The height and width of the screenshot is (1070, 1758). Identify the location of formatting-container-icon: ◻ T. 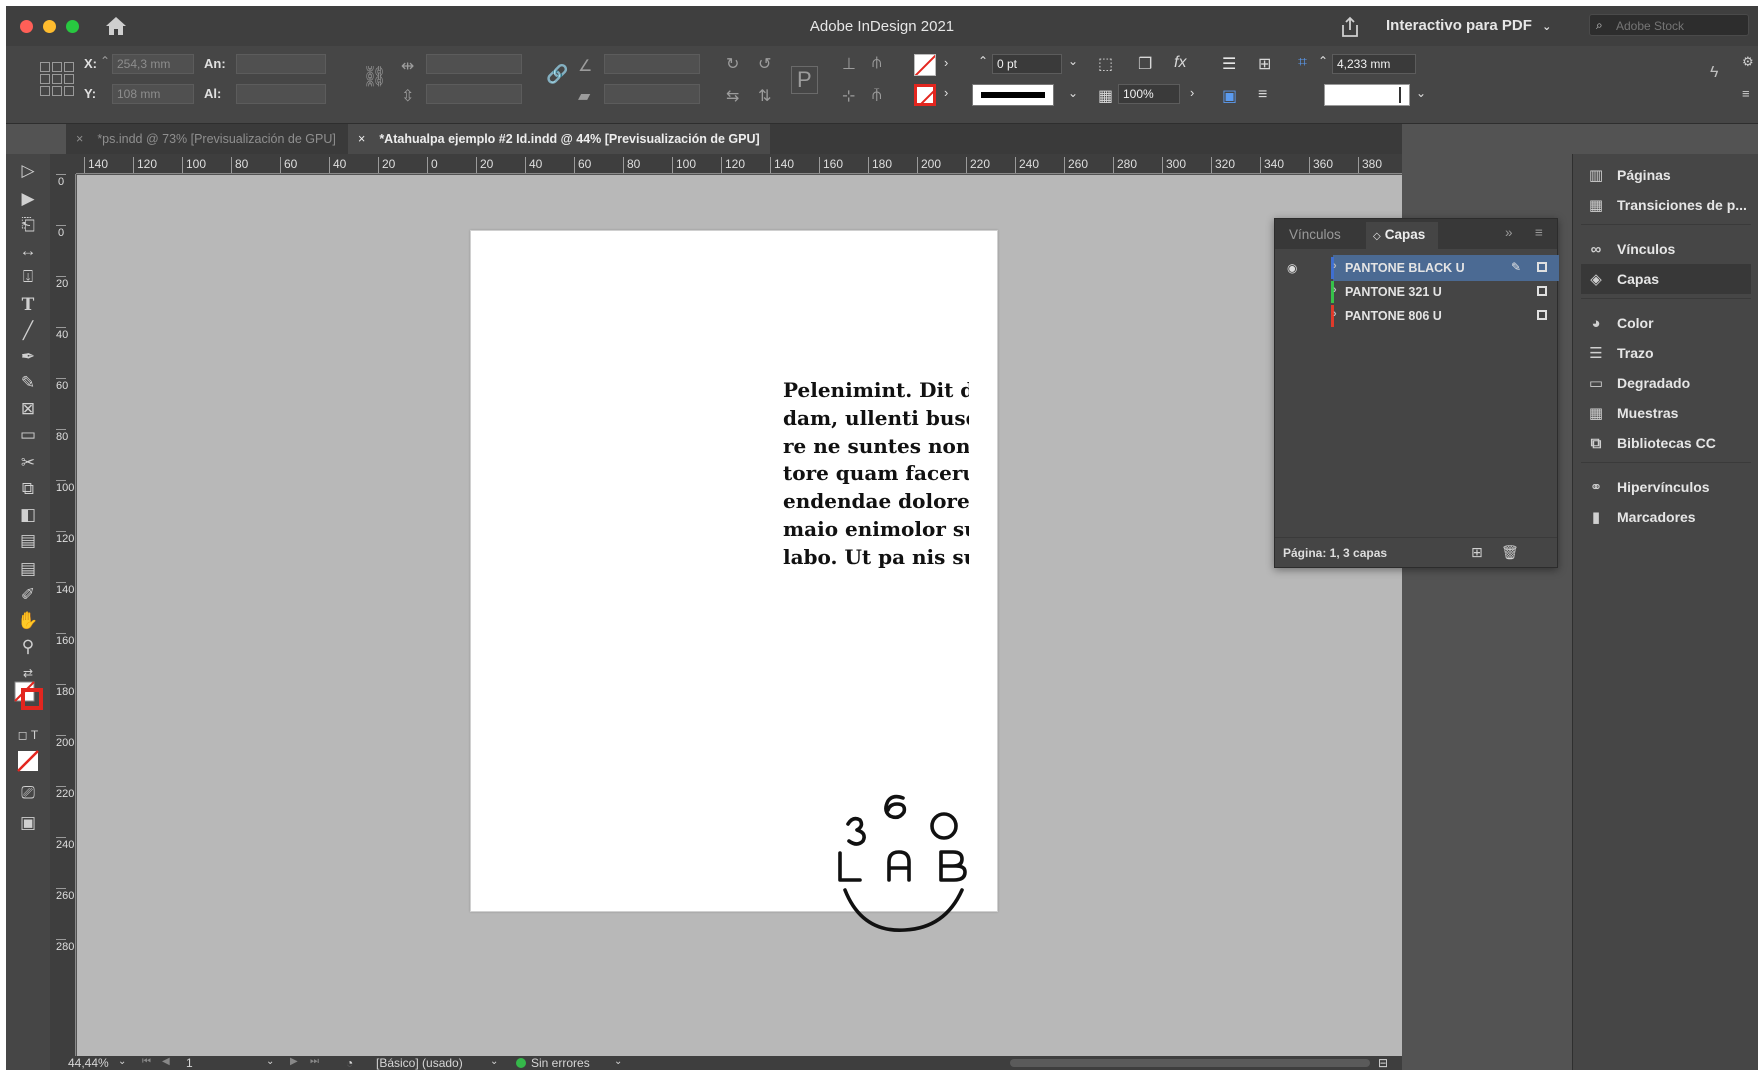
(28, 735).